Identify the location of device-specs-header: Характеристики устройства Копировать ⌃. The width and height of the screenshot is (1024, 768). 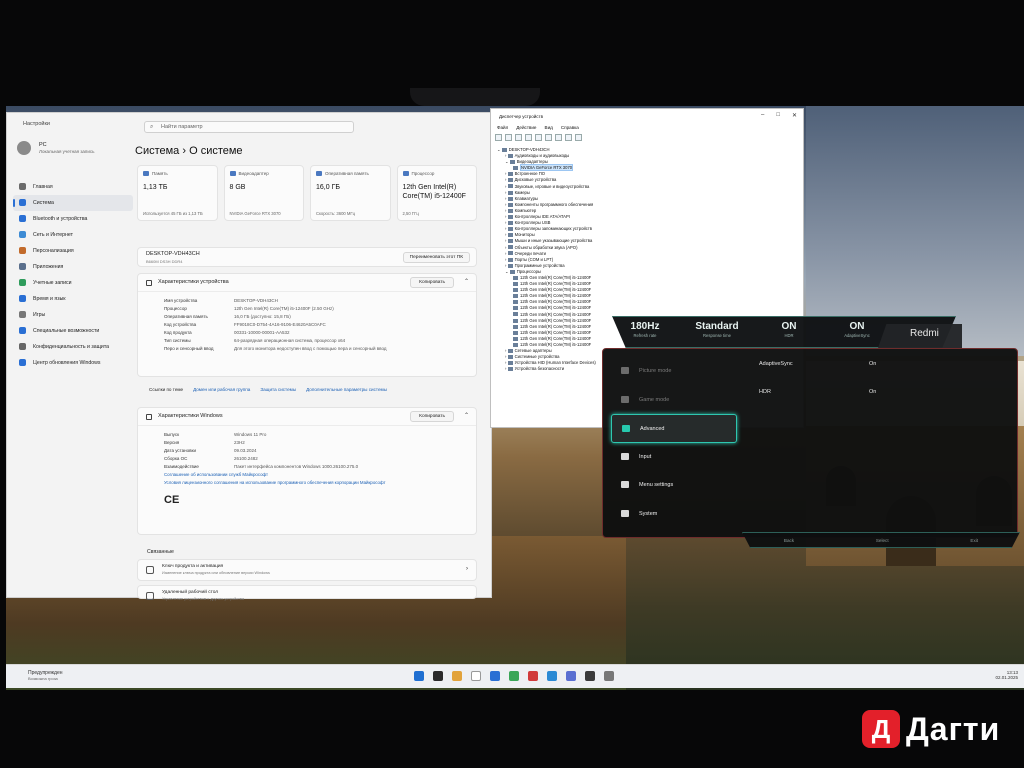
(307, 283).